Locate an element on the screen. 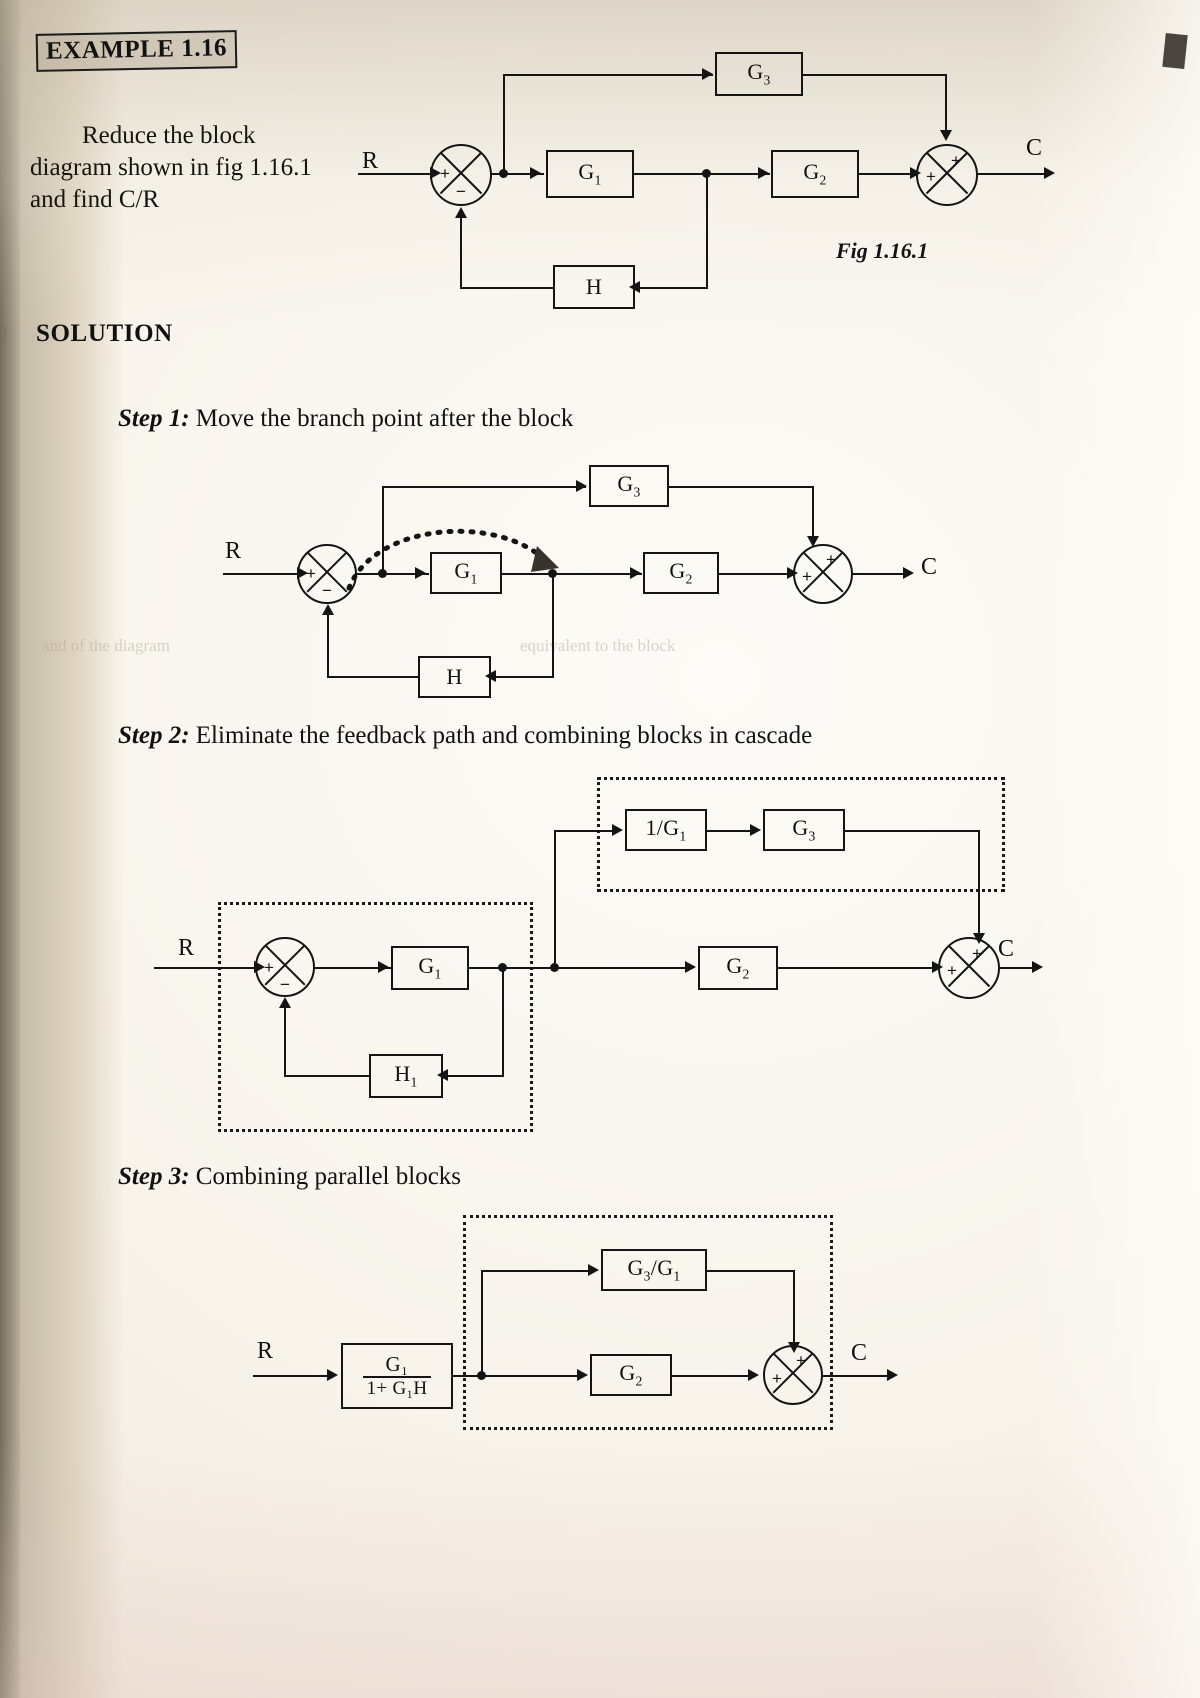 This screenshot has height=1698, width=1200. example-badge: EXAMPLE 1.16 is located at coordinates (136, 51).